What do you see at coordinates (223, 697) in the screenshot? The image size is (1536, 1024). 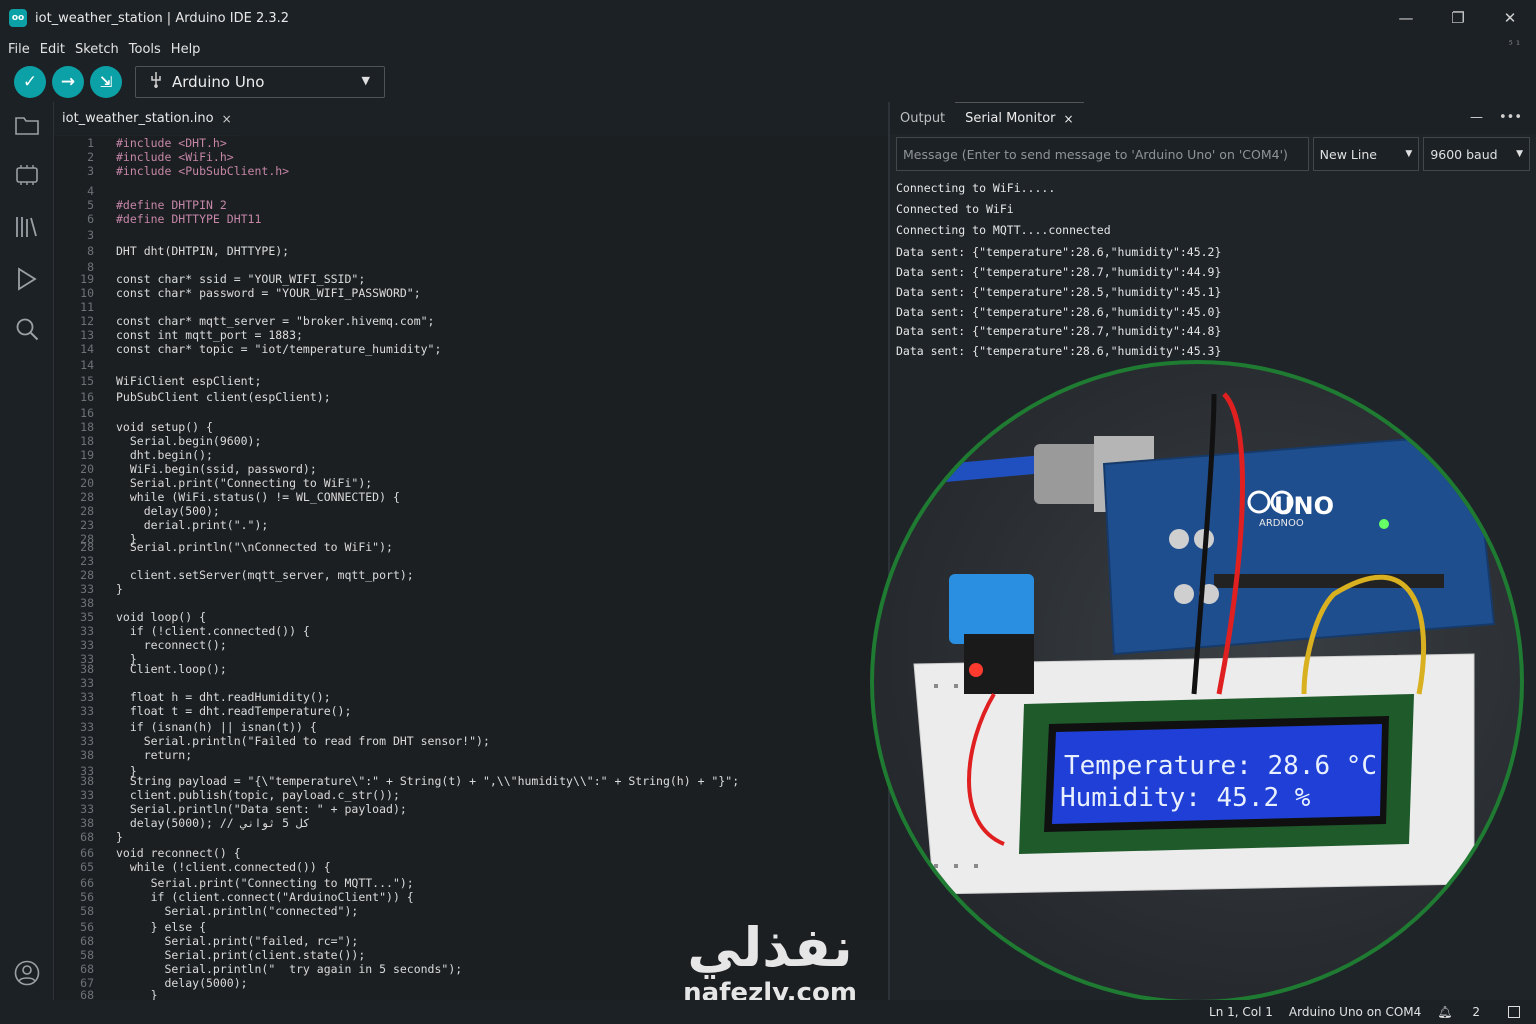 I see `code-text: float h = dht.readHumidity();` at bounding box center [223, 697].